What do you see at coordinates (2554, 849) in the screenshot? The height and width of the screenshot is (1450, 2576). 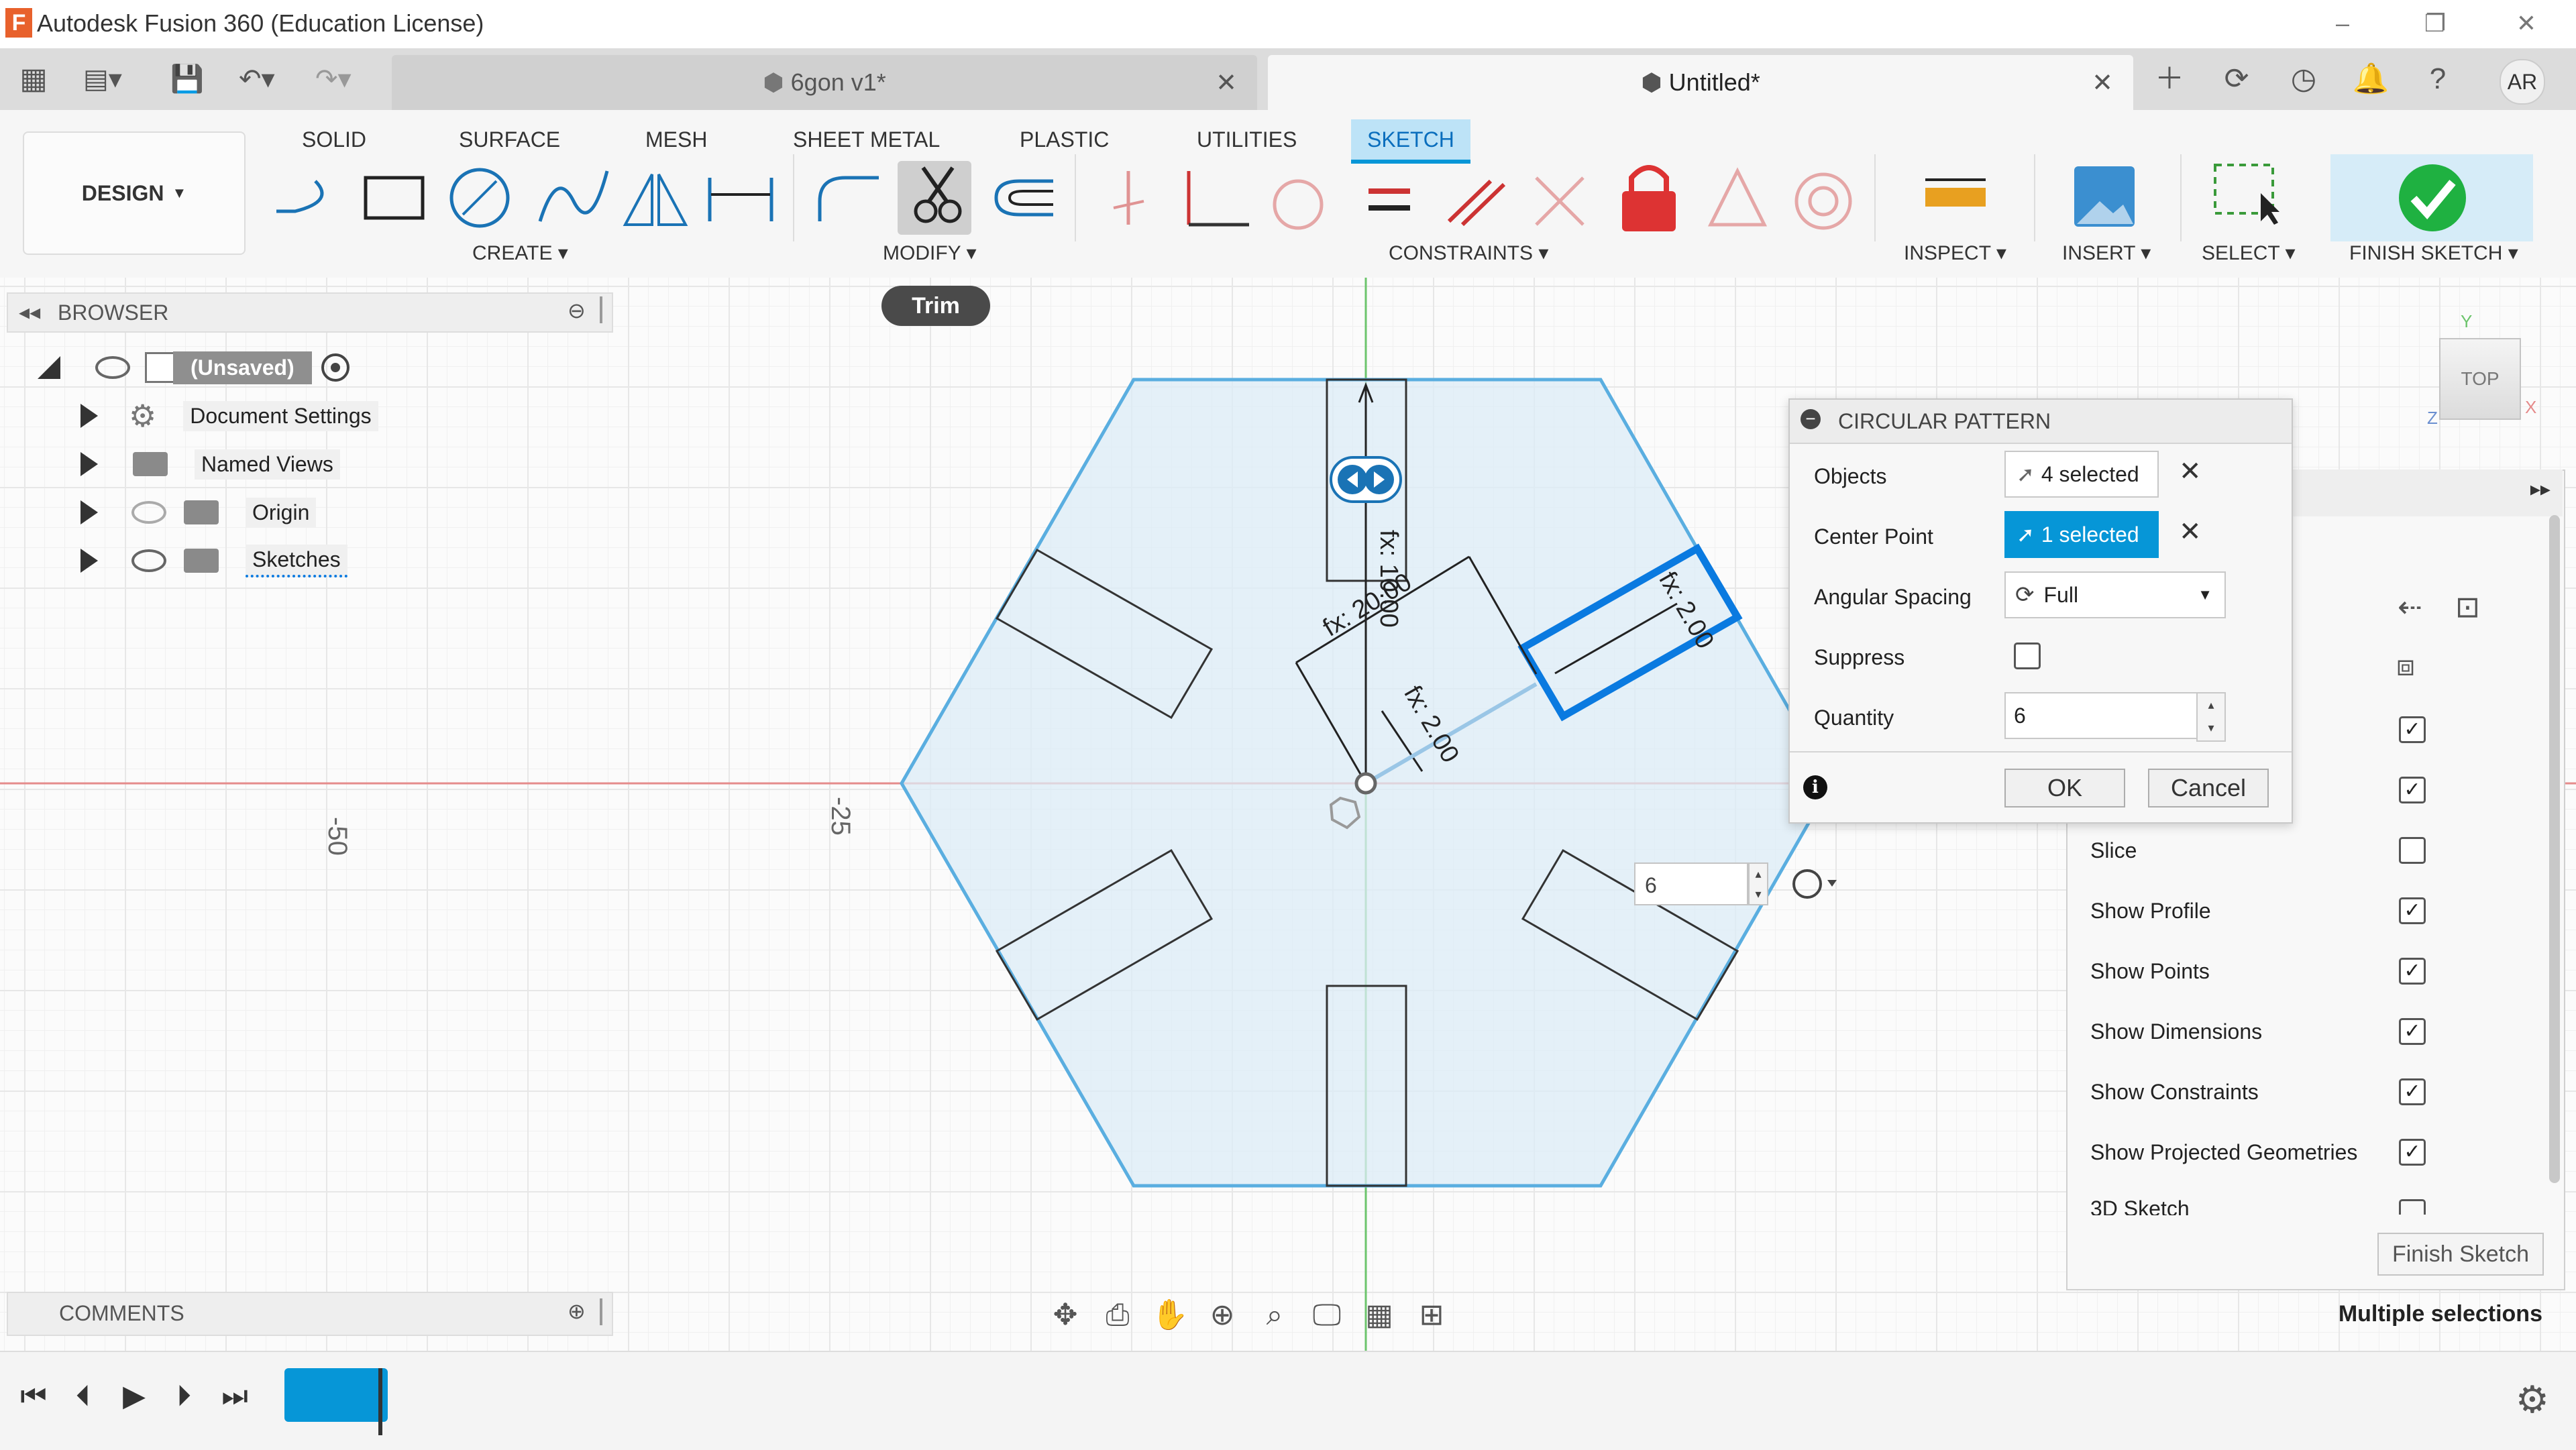 I see `palette-scrollbar` at bounding box center [2554, 849].